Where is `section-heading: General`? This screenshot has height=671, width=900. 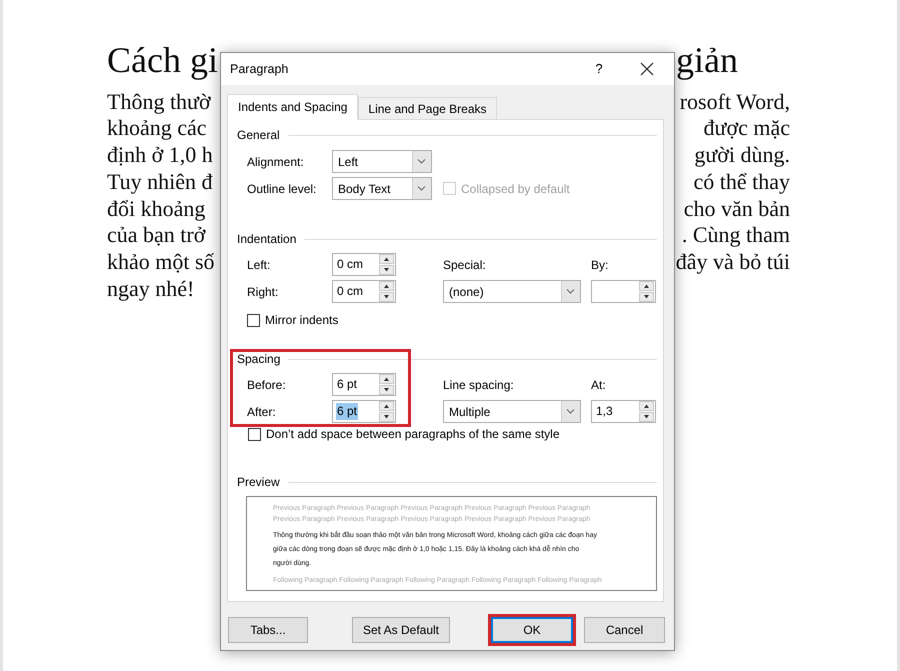
section-heading: General is located at coordinates (259, 135).